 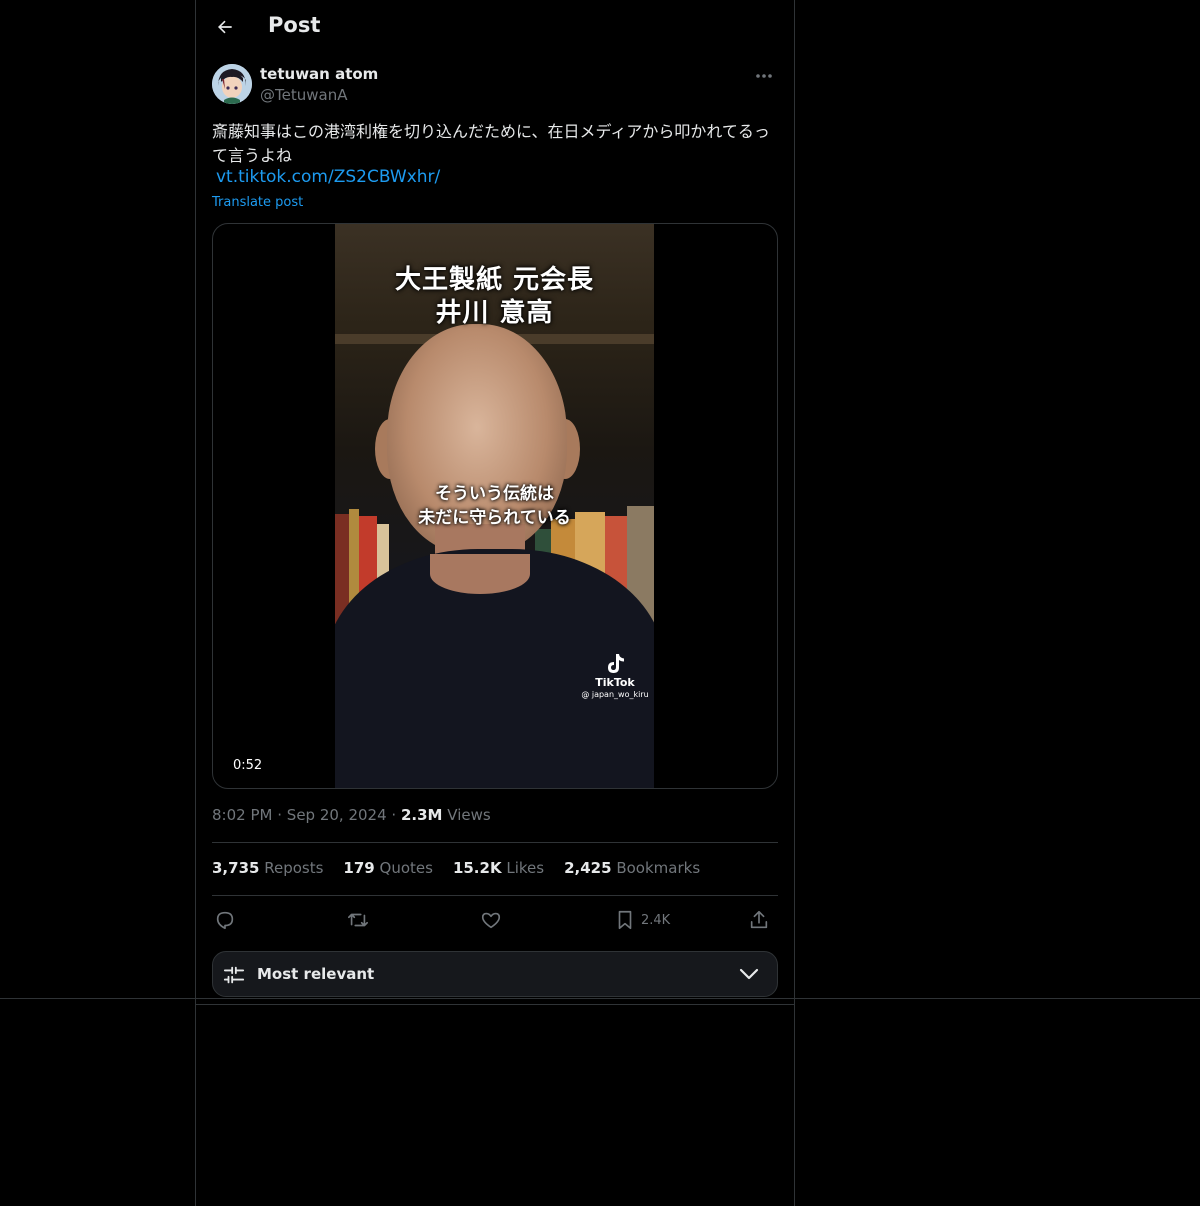 What do you see at coordinates (632, 868) in the screenshot?
I see `bookmarks-stat: 2,425 Bookmarks` at bounding box center [632, 868].